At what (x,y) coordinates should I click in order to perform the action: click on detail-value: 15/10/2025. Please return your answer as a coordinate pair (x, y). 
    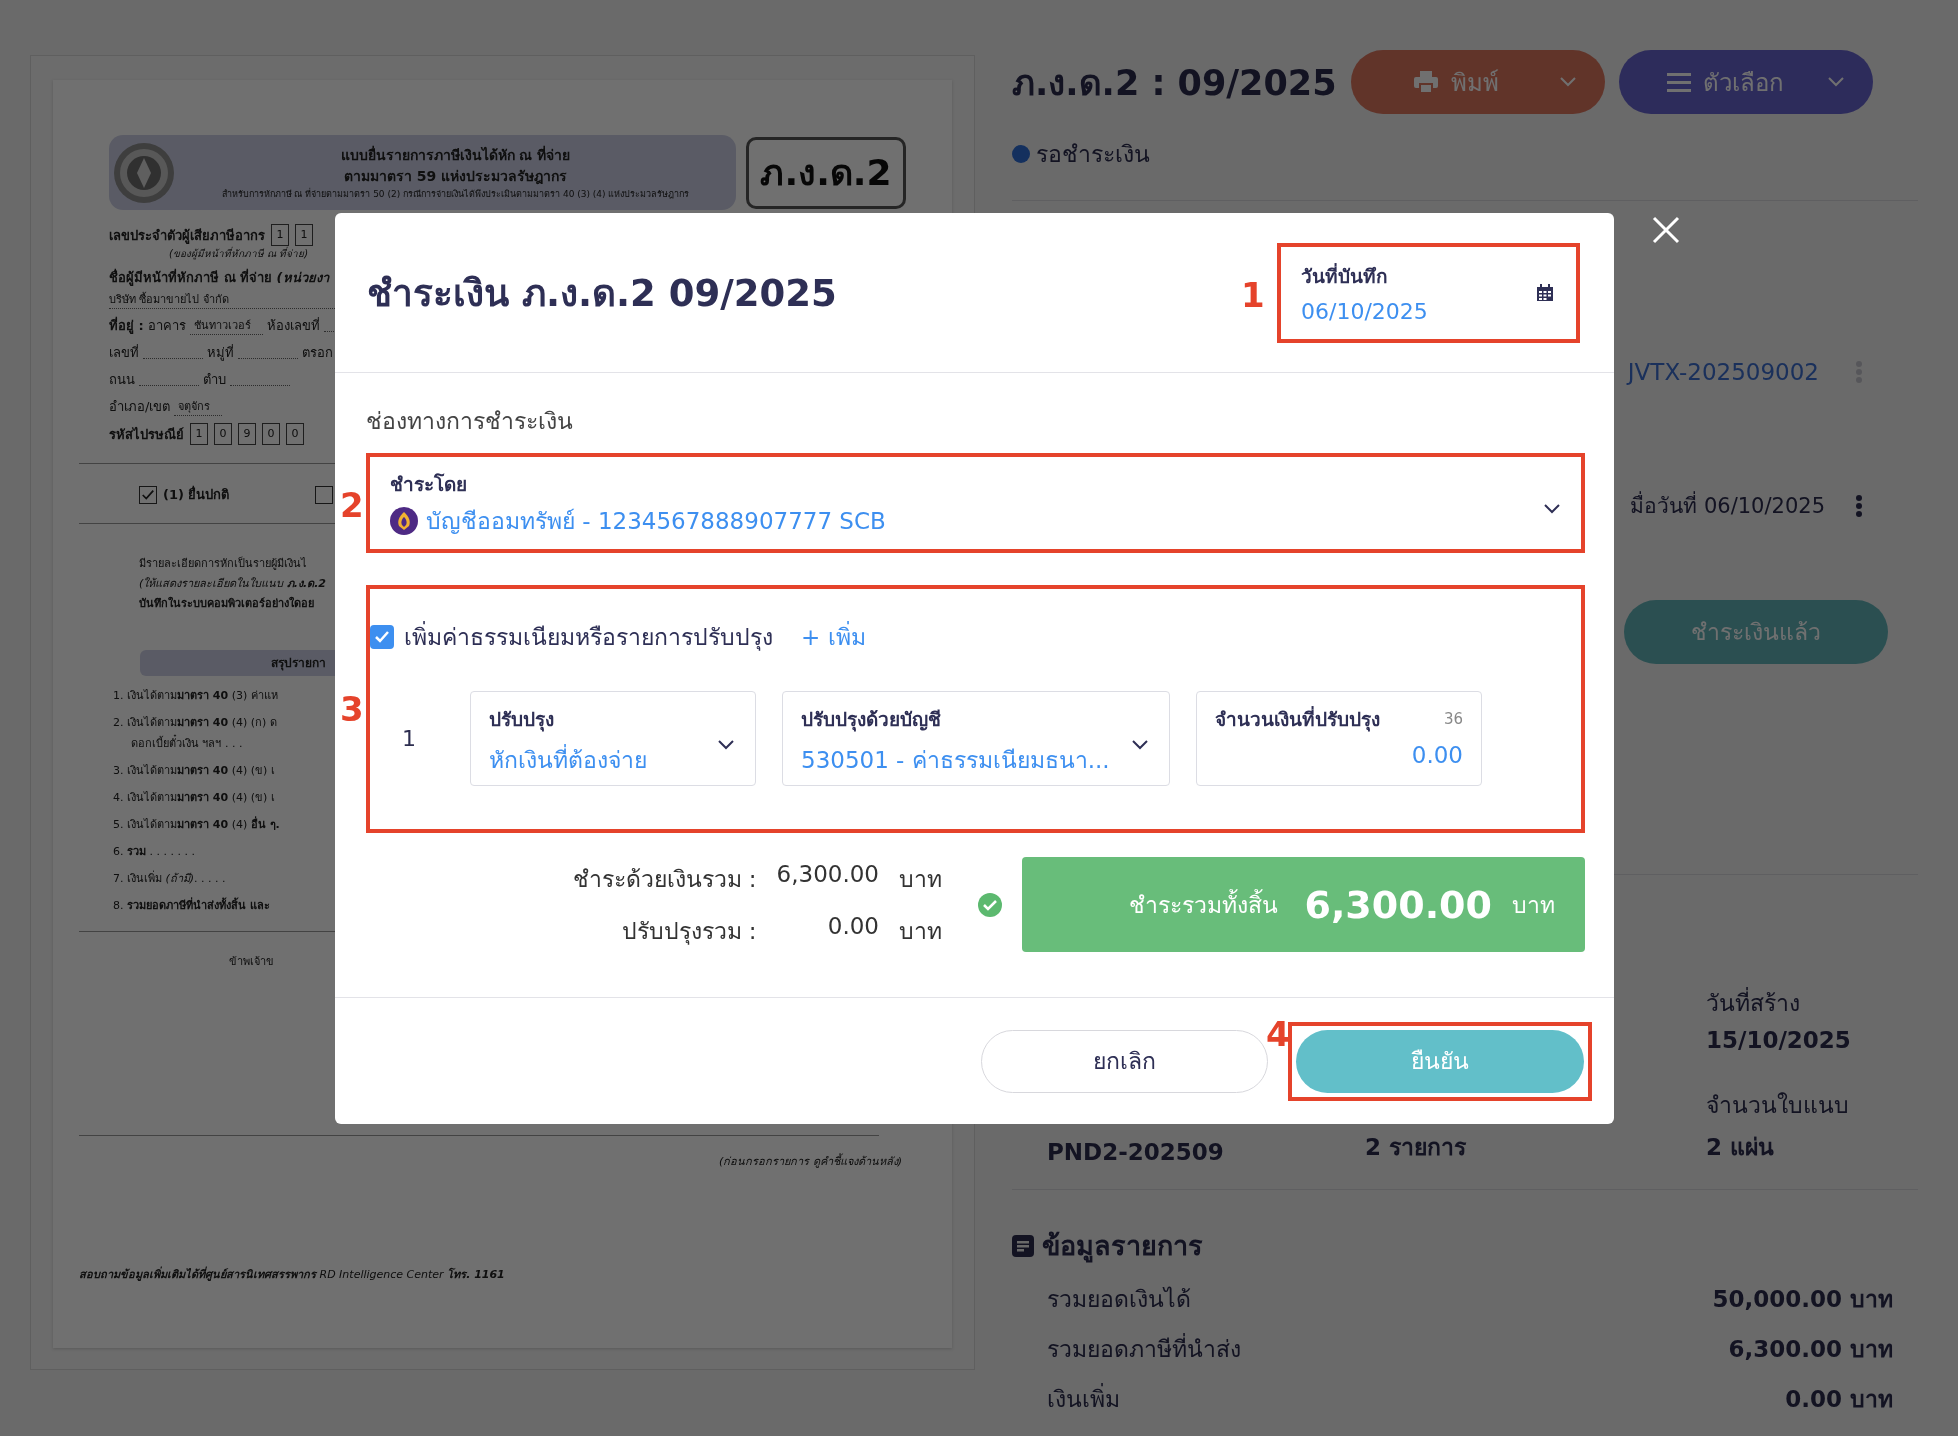
    Looking at the image, I should click on (1779, 1040).